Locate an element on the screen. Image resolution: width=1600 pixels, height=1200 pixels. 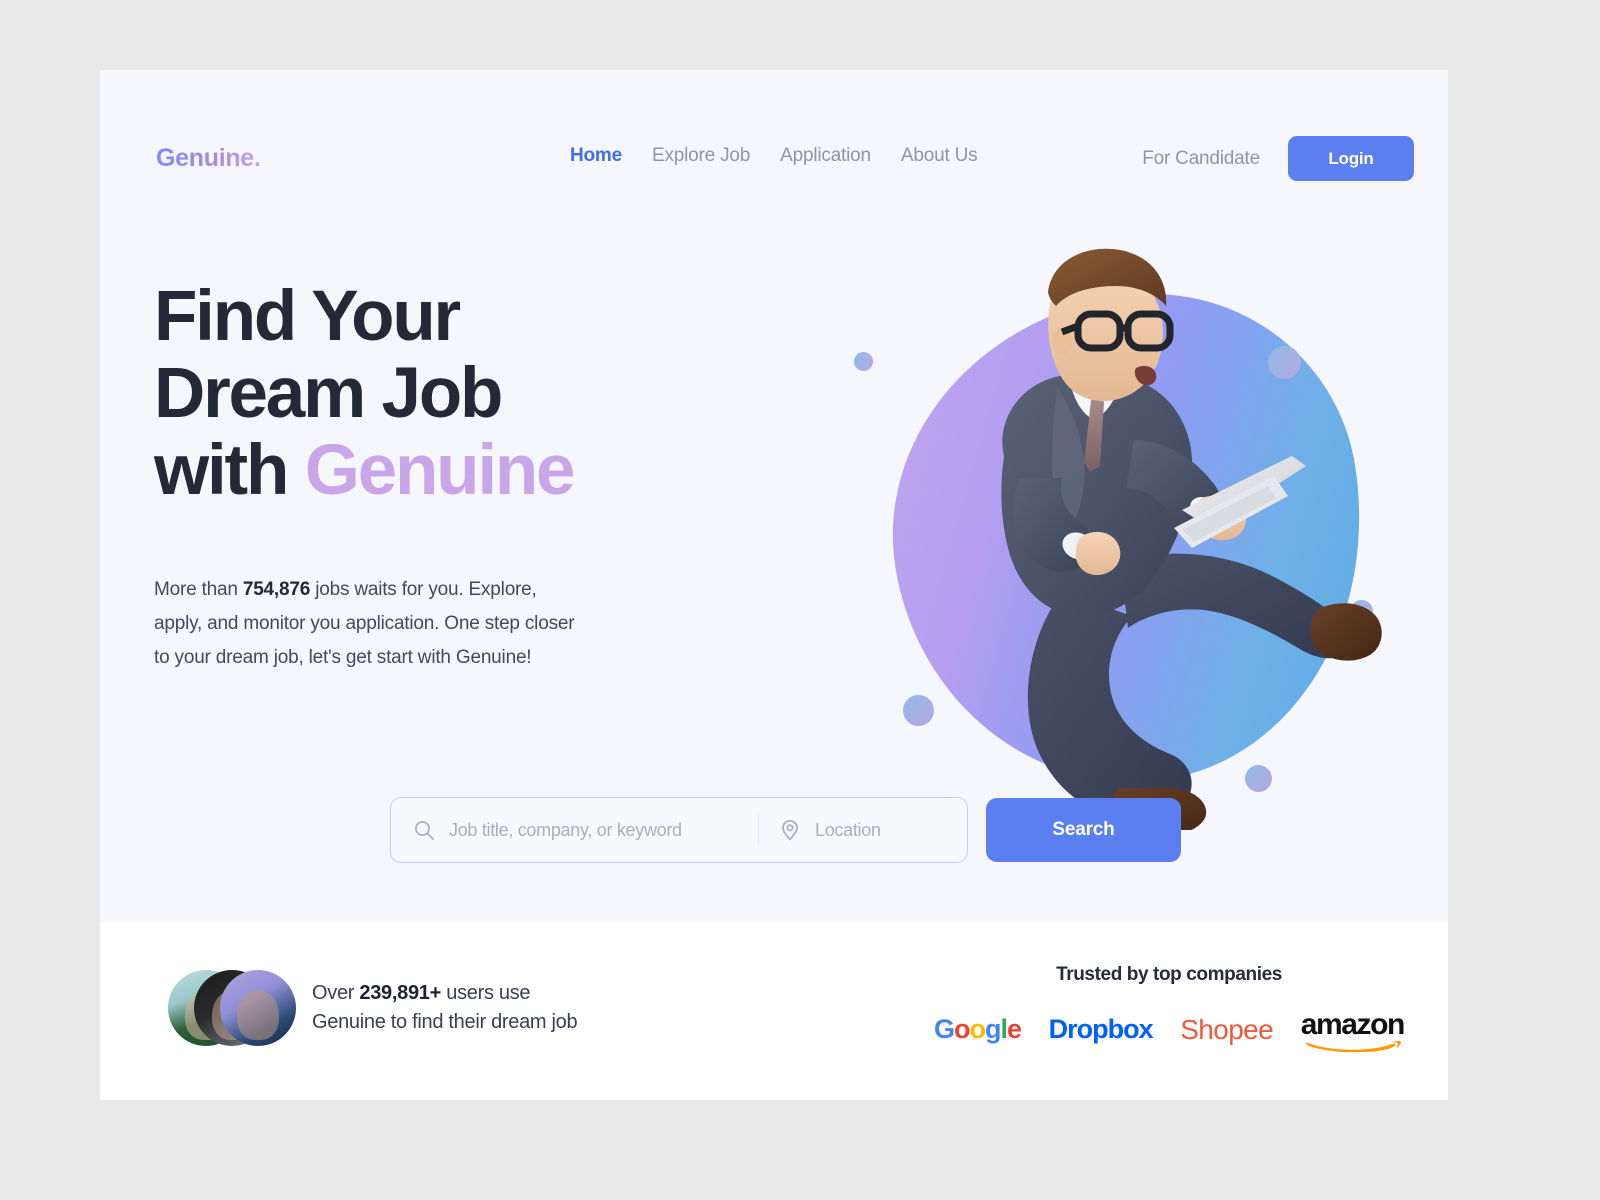
job-count: 754,876 is located at coordinates (276, 589).